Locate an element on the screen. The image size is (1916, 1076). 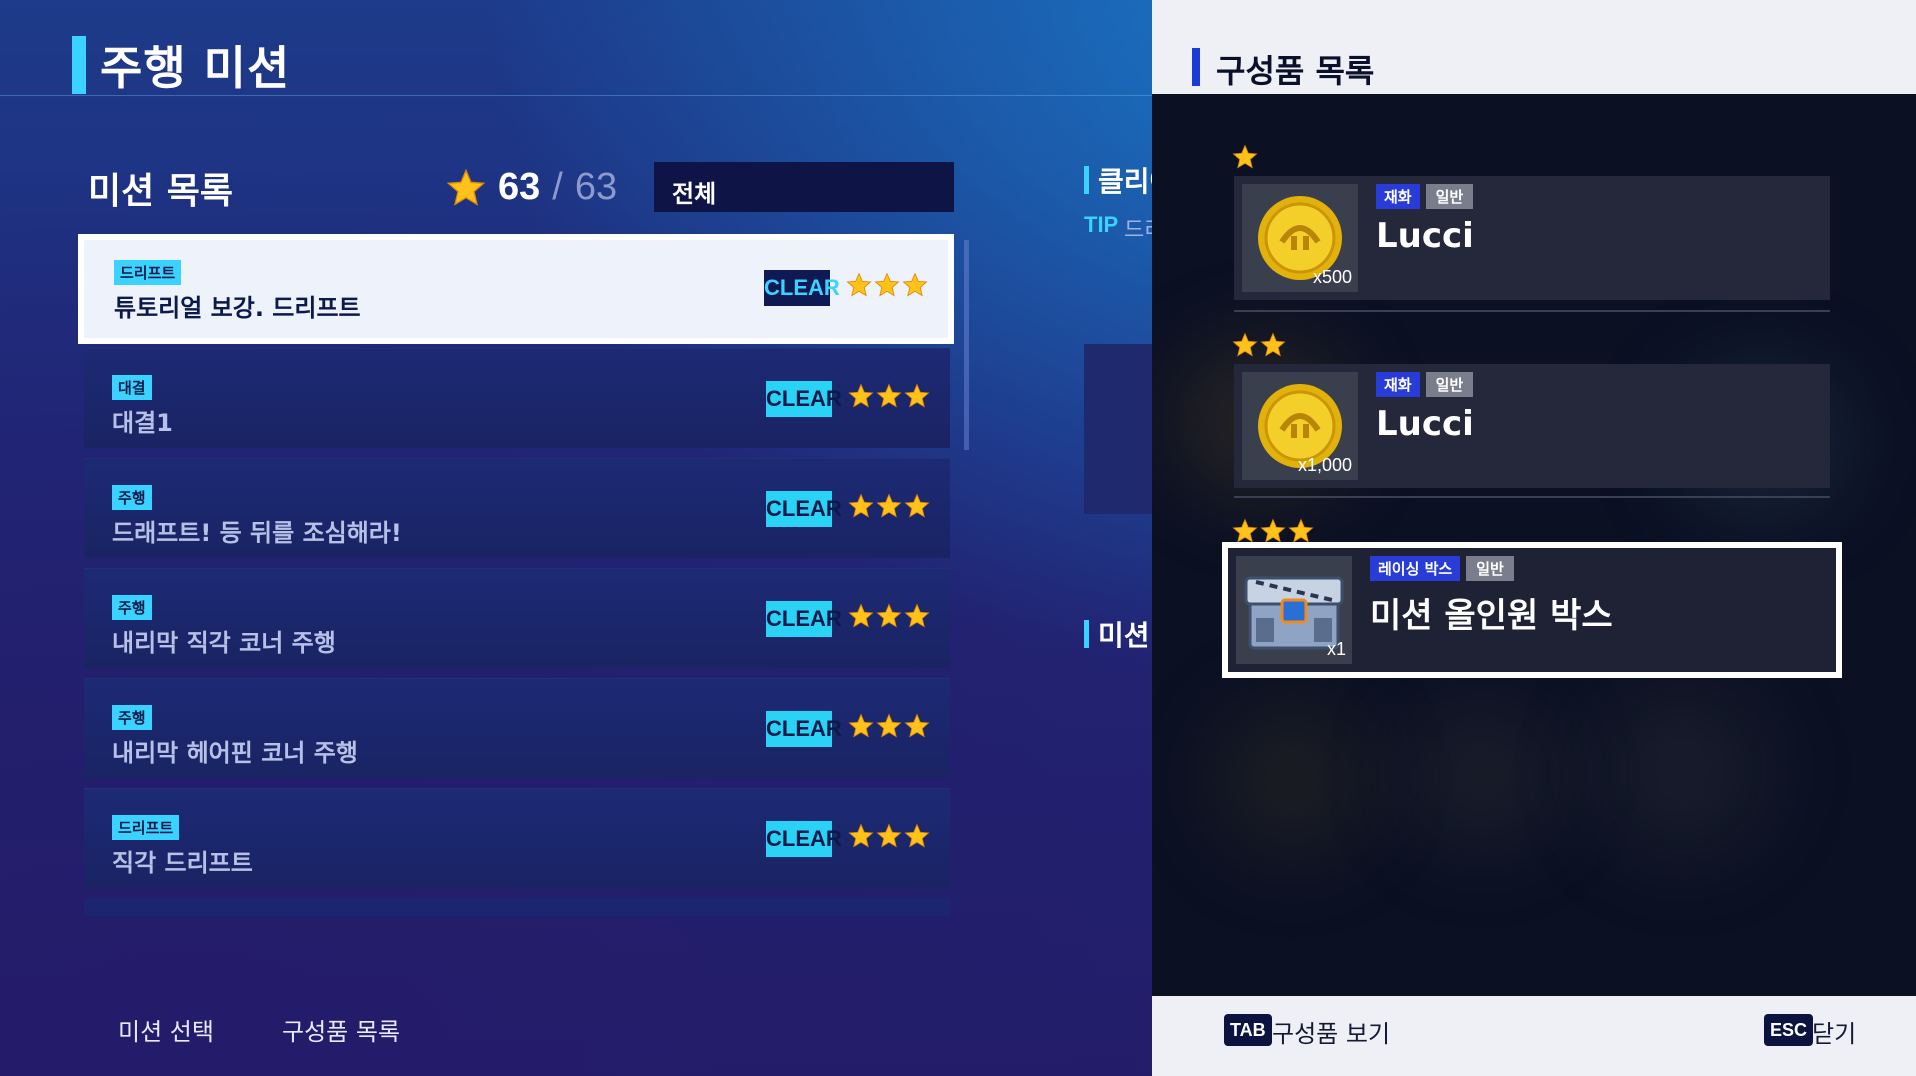
clear-reward-label: 클리어 is located at coordinates (1125, 181).